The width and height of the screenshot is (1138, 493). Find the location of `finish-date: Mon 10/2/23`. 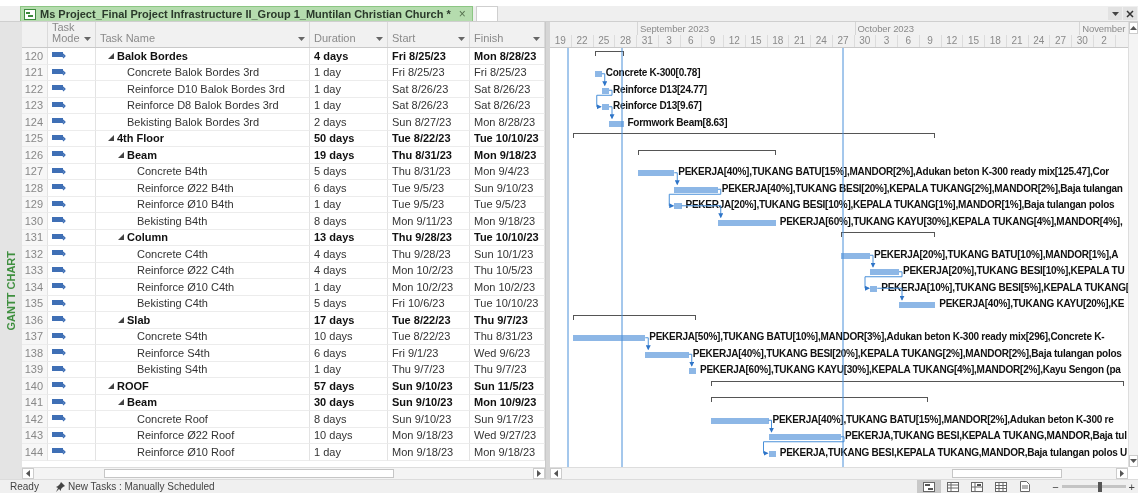

finish-date: Mon 10/2/23 is located at coordinates (505, 286).